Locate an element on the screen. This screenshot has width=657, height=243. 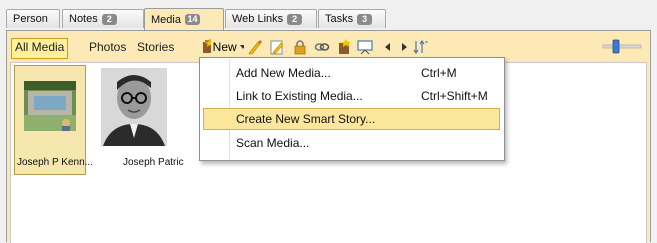
filter-photos: Photos is located at coordinates (107, 47).